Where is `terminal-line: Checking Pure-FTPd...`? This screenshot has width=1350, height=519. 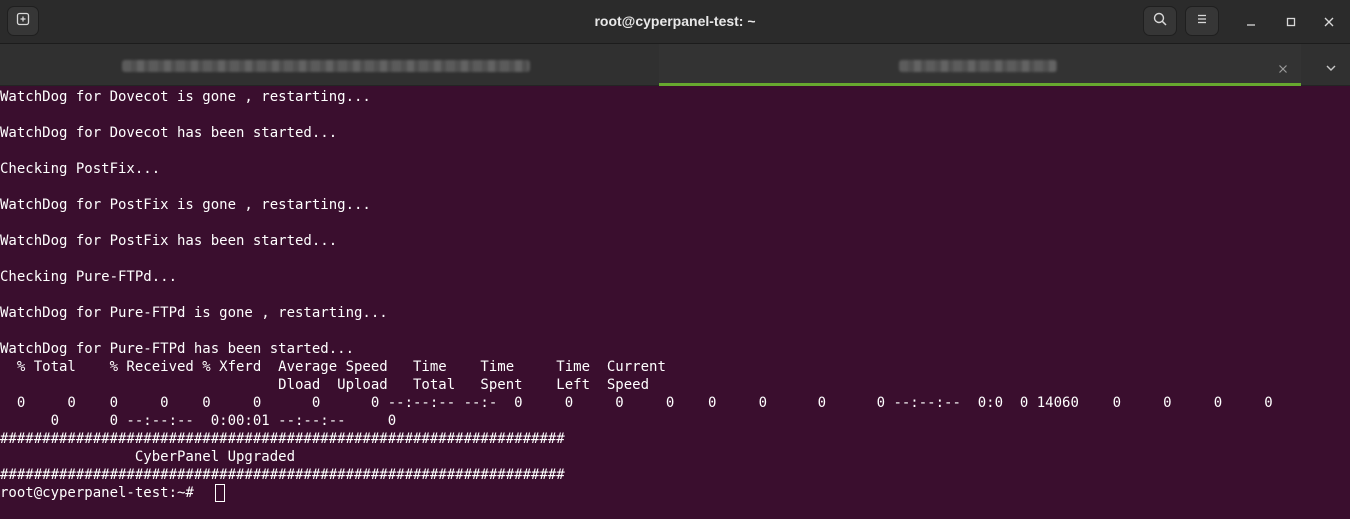
terminal-line: Checking Pure-FTPd... is located at coordinates (89, 277).